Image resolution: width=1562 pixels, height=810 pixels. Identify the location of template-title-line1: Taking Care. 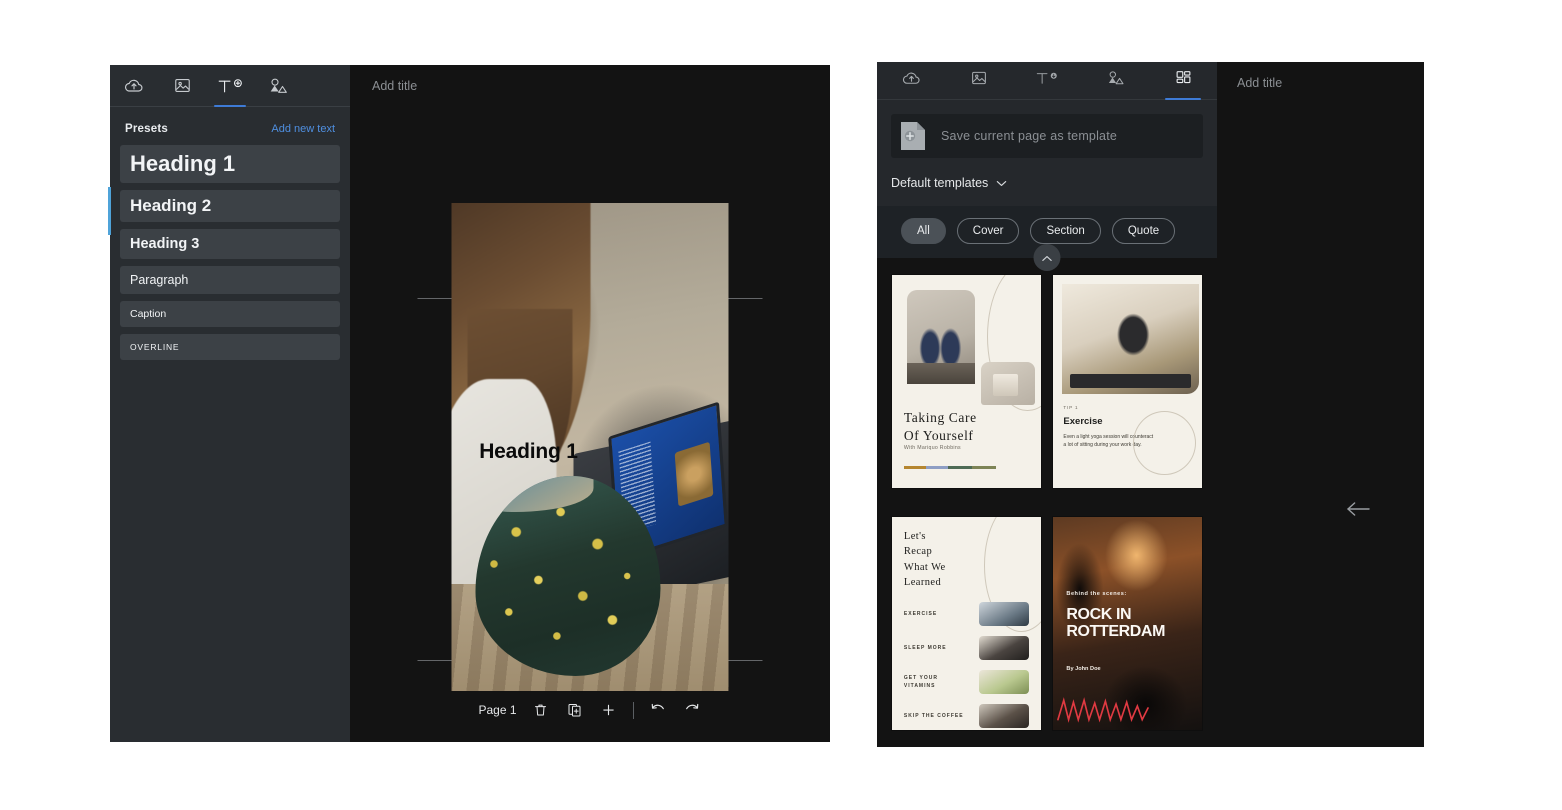
(940, 418).